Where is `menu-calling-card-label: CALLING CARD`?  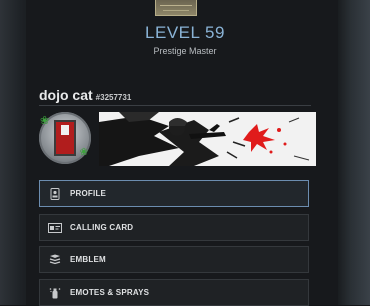
menu-calling-card-label: CALLING CARD is located at coordinates (102, 227).